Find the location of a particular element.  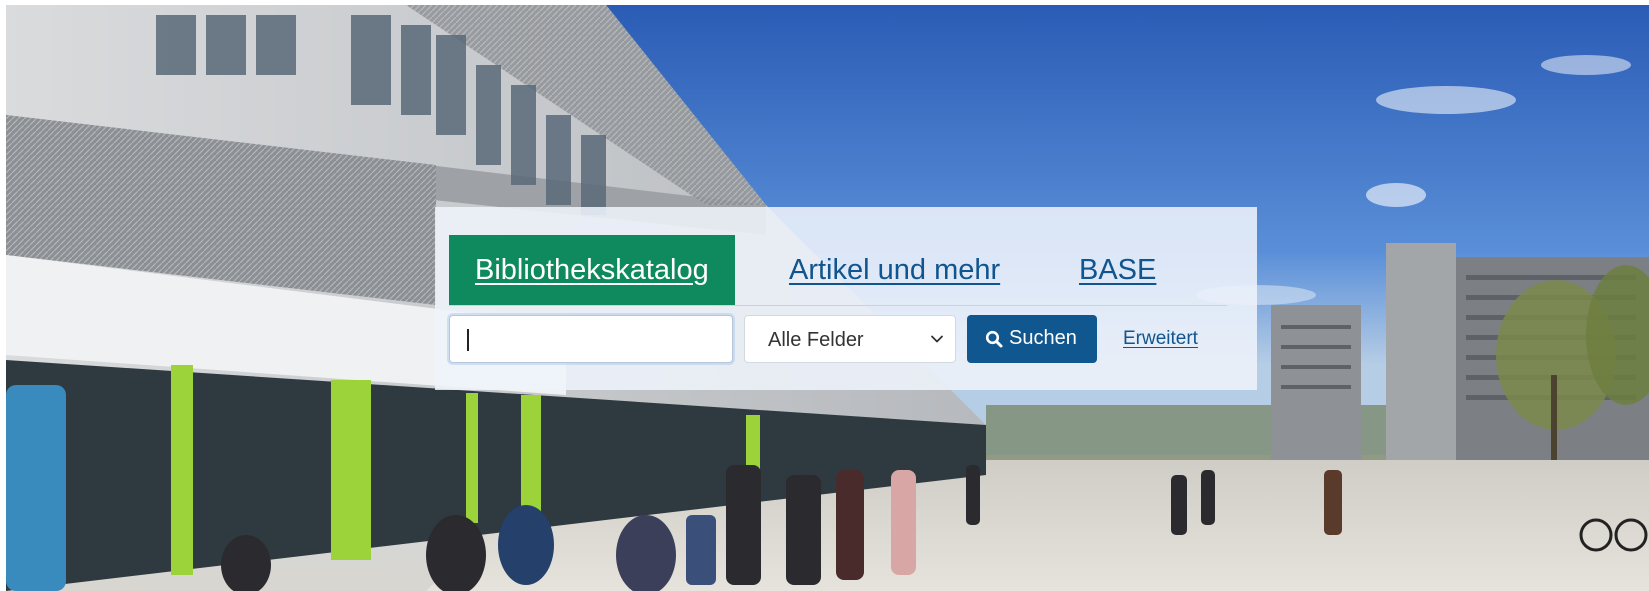

field-select: Alle Felder is located at coordinates (850, 339).